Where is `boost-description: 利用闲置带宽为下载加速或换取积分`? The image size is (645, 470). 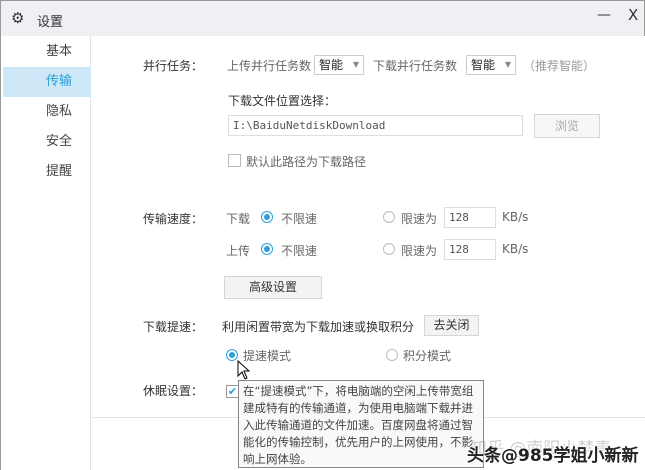
boost-description: 利用闲置带宽为下载加速或换取积分 is located at coordinates (318, 327).